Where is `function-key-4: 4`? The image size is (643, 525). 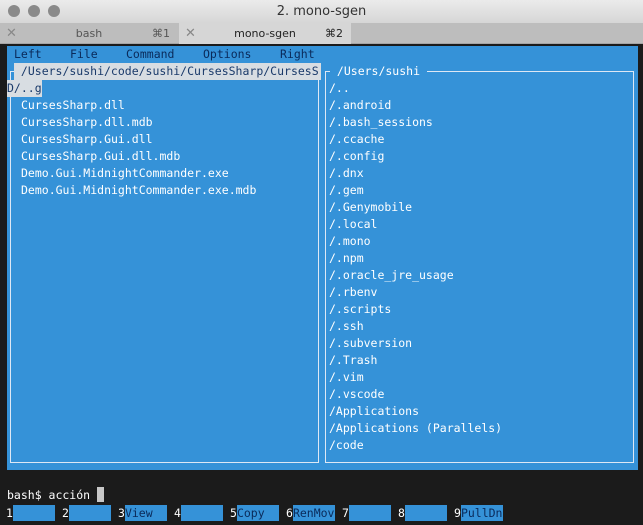 function-key-4: 4 is located at coordinates (198, 513).